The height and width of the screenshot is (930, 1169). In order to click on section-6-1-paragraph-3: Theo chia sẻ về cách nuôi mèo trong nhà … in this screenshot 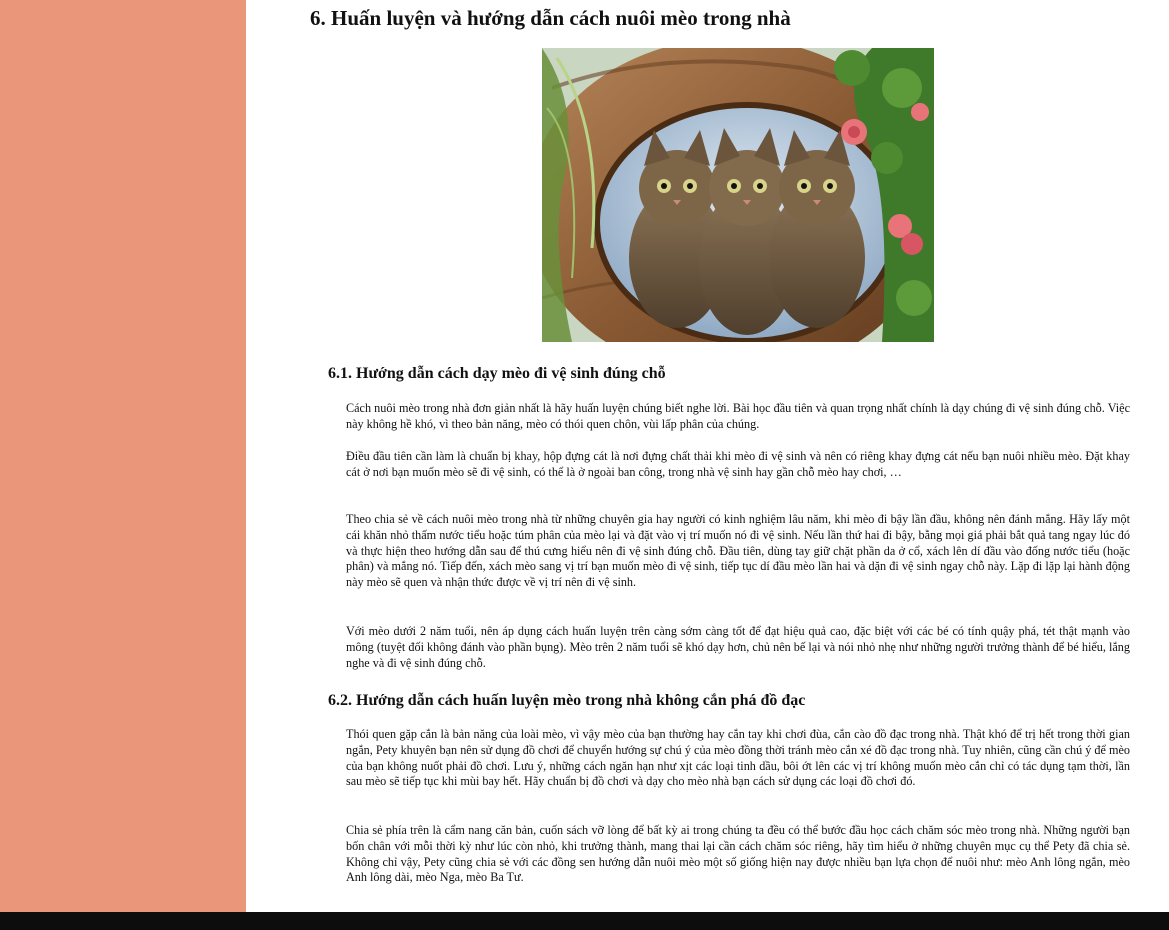, I will do `click(738, 551)`.